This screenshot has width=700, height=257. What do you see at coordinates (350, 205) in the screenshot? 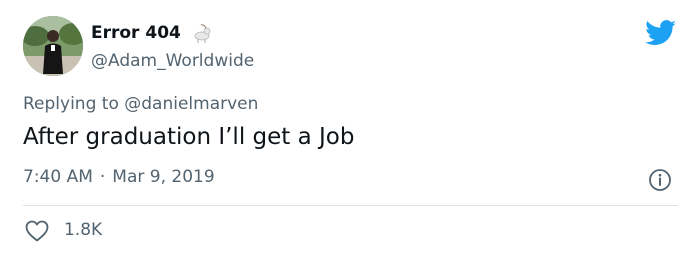
I see `divider` at bounding box center [350, 205].